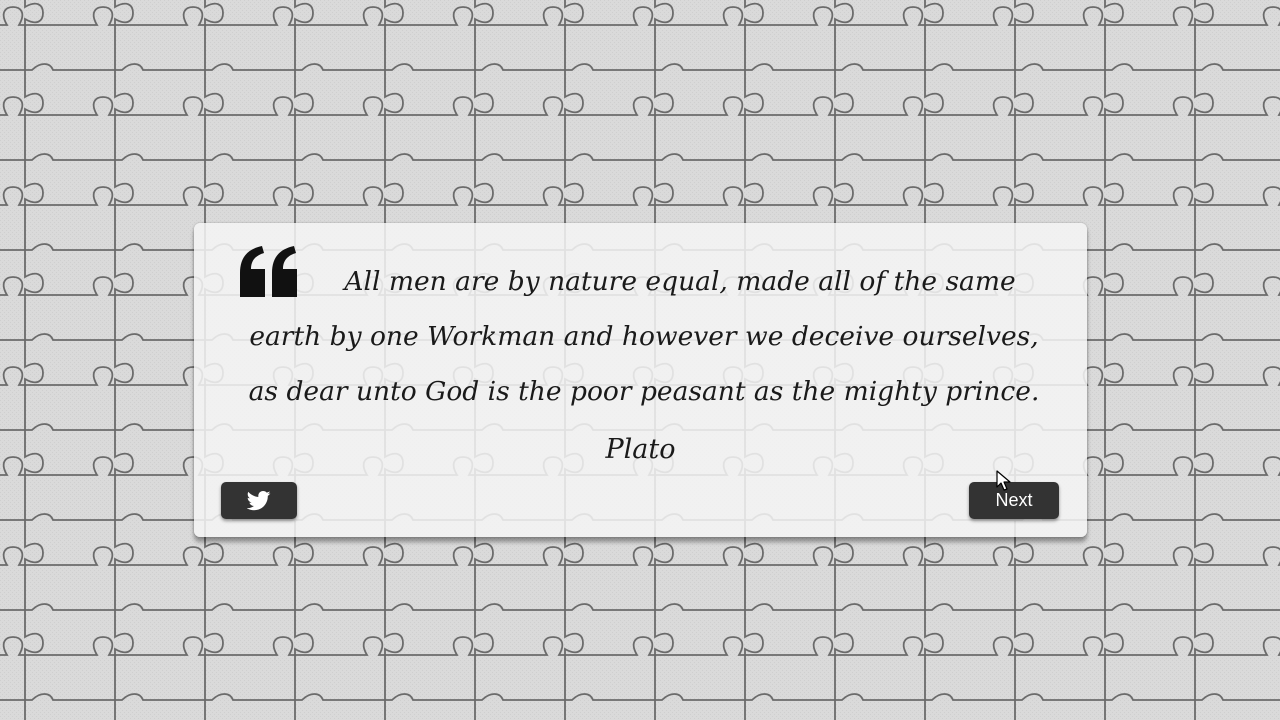  Describe the element at coordinates (1014, 500) in the screenshot. I see `next-button: Next` at that location.